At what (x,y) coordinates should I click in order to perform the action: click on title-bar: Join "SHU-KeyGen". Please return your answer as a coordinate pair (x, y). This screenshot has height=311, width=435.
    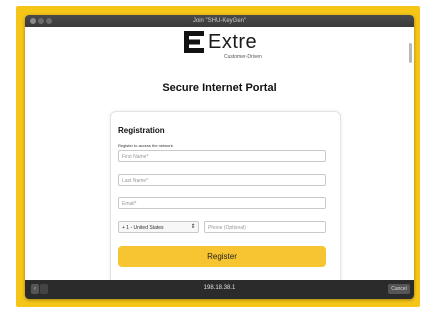
    Looking at the image, I should click on (219, 21).